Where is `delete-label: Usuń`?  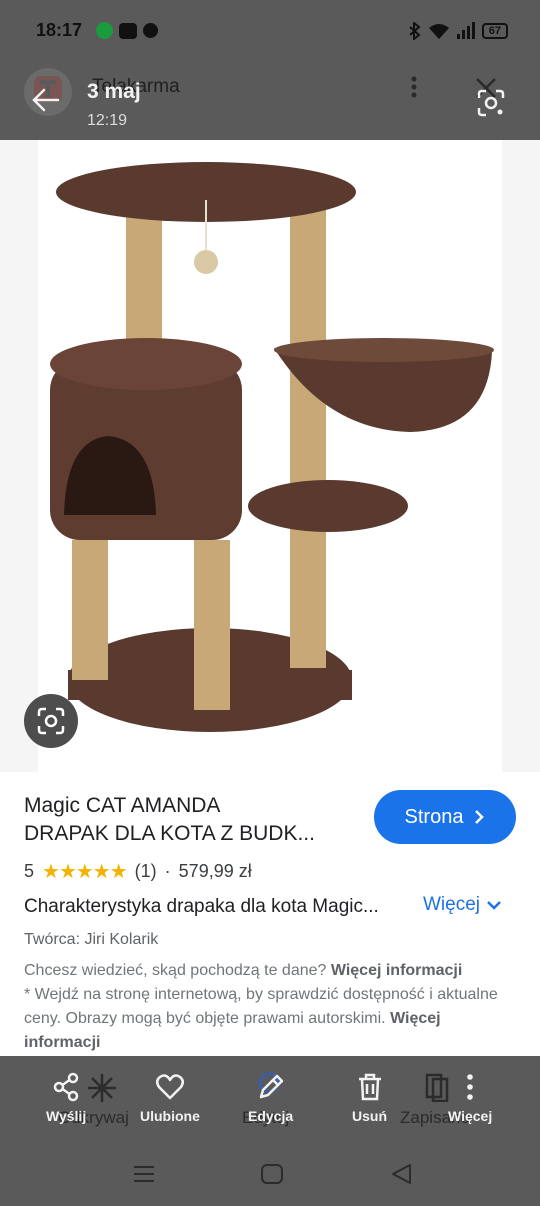
delete-label: Usuń is located at coordinates (369, 1116).